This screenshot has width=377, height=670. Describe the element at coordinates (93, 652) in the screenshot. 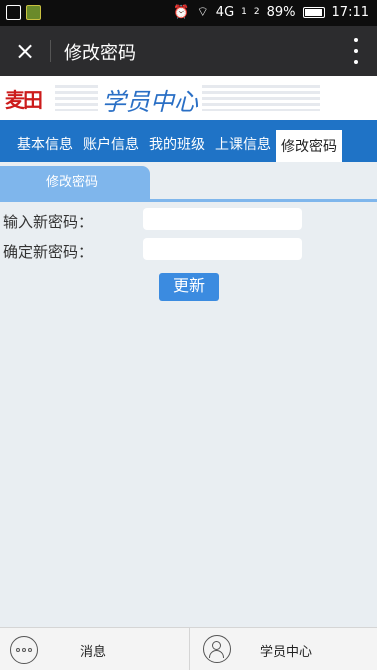

I see `nav-messages-label: 消息` at that location.